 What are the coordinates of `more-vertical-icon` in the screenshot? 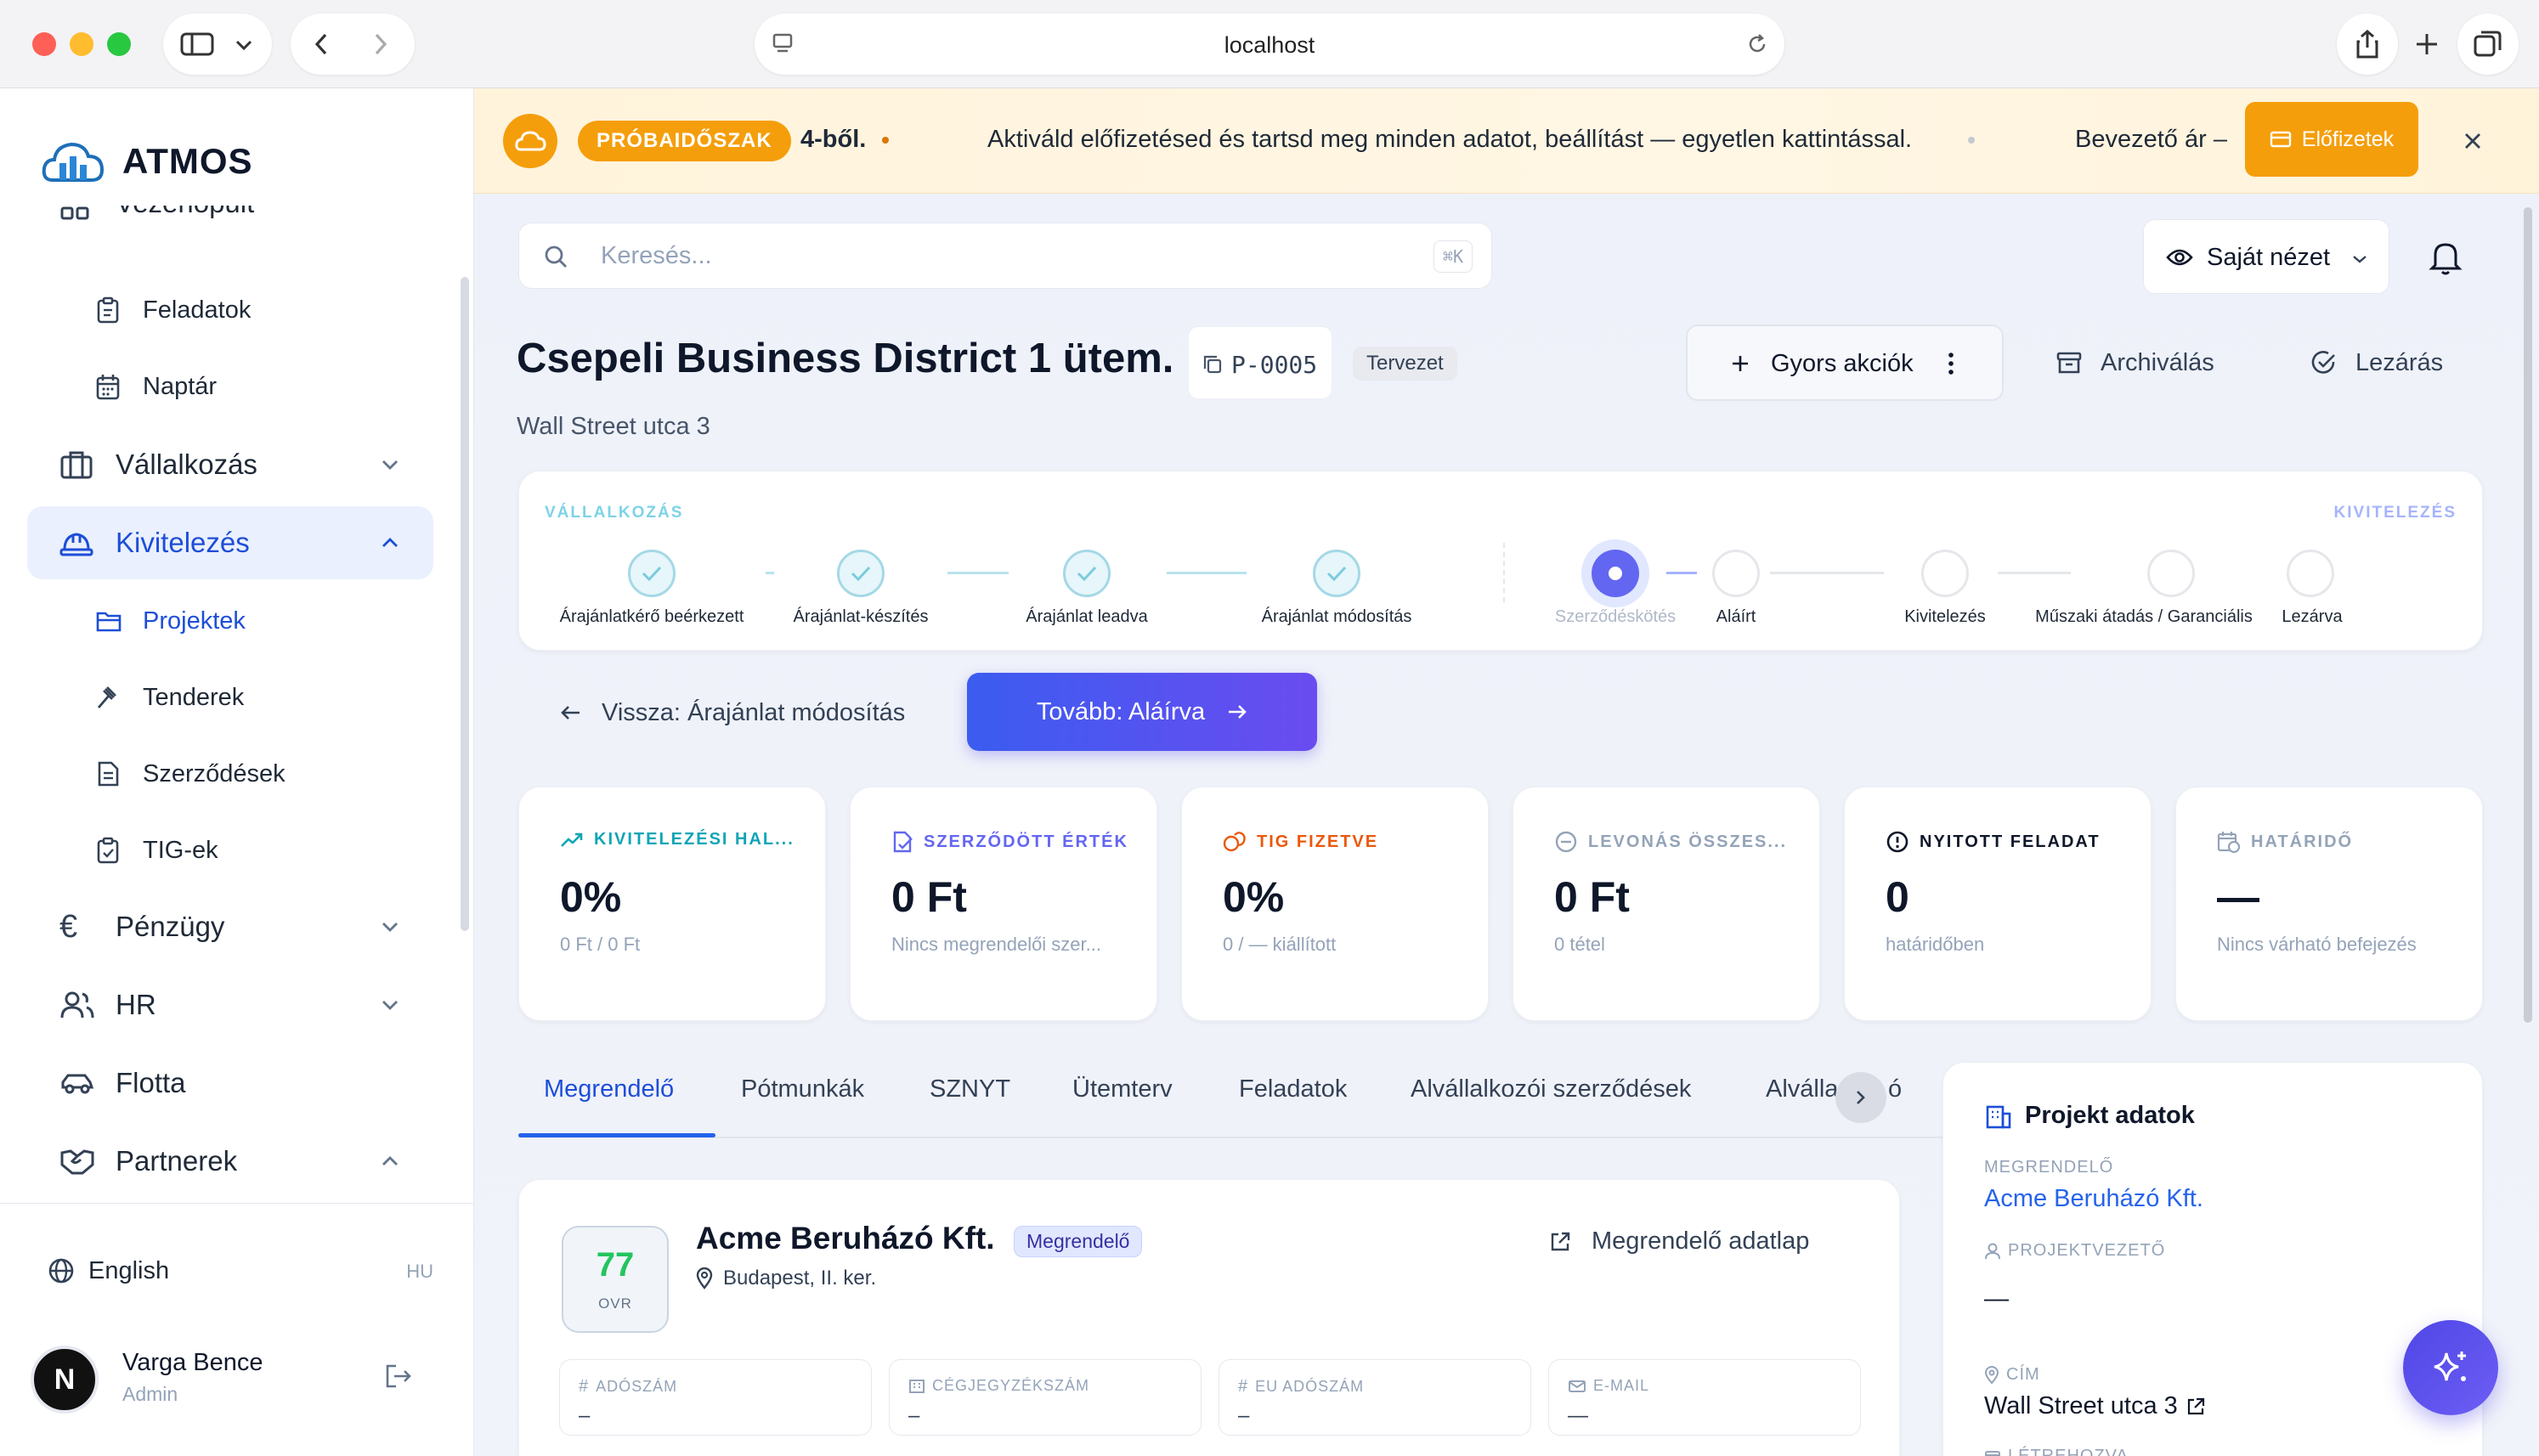 It's located at (1951, 364).